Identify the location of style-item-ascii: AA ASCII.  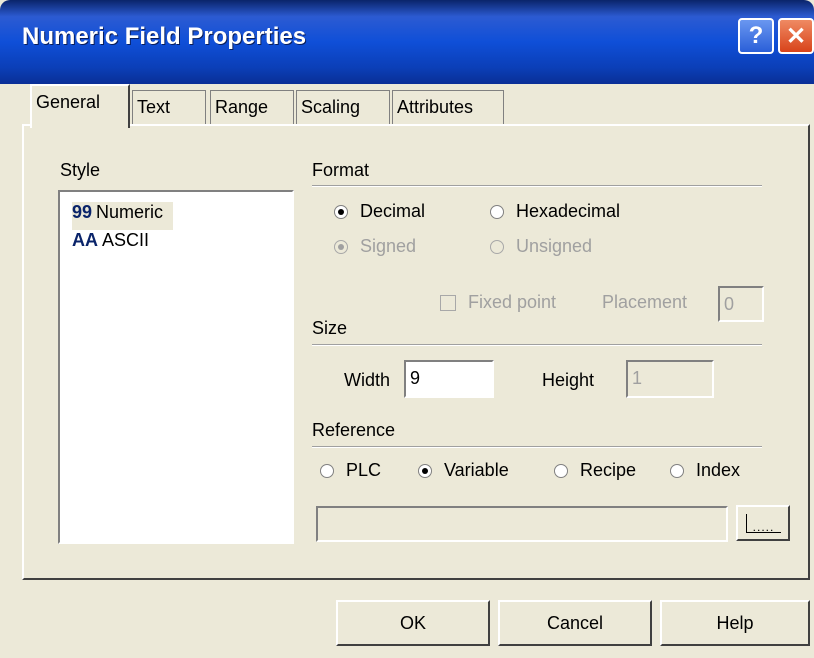
(110, 244).